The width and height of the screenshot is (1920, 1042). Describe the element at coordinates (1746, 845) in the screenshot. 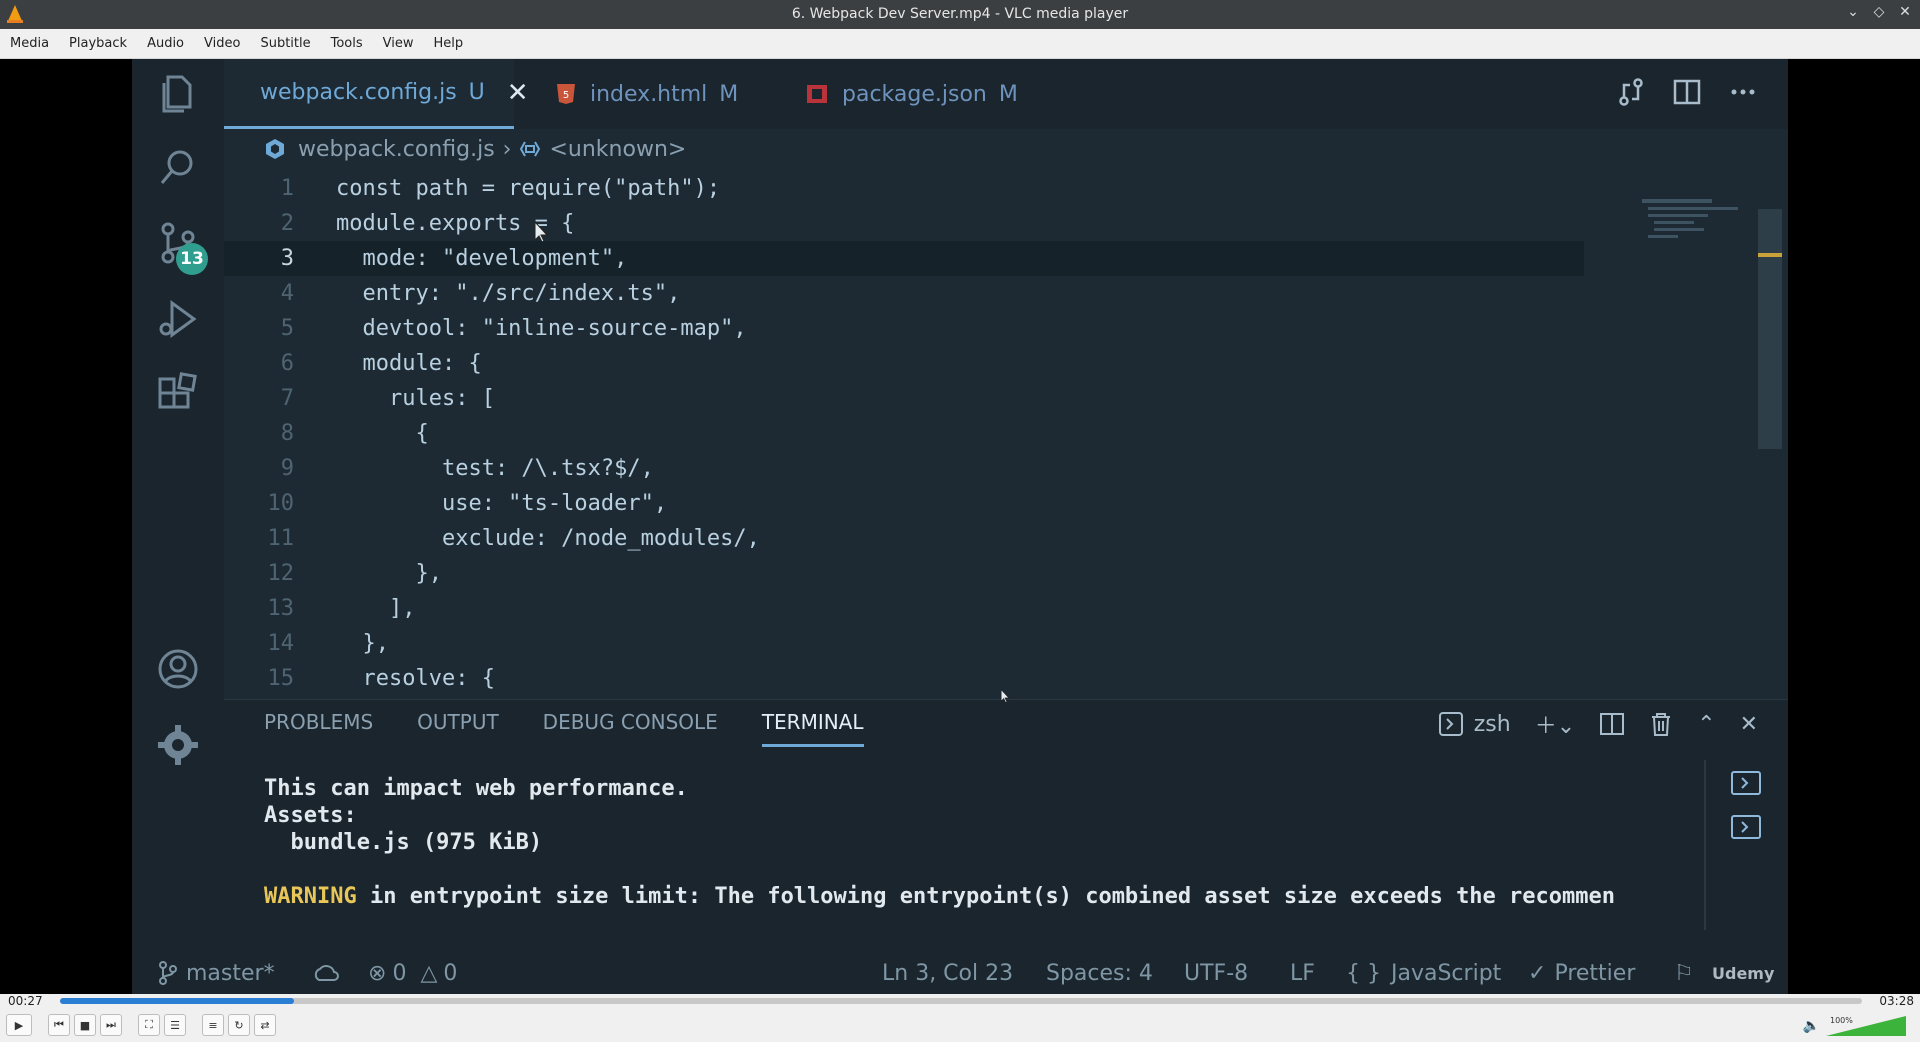

I see `terminal-list` at that location.